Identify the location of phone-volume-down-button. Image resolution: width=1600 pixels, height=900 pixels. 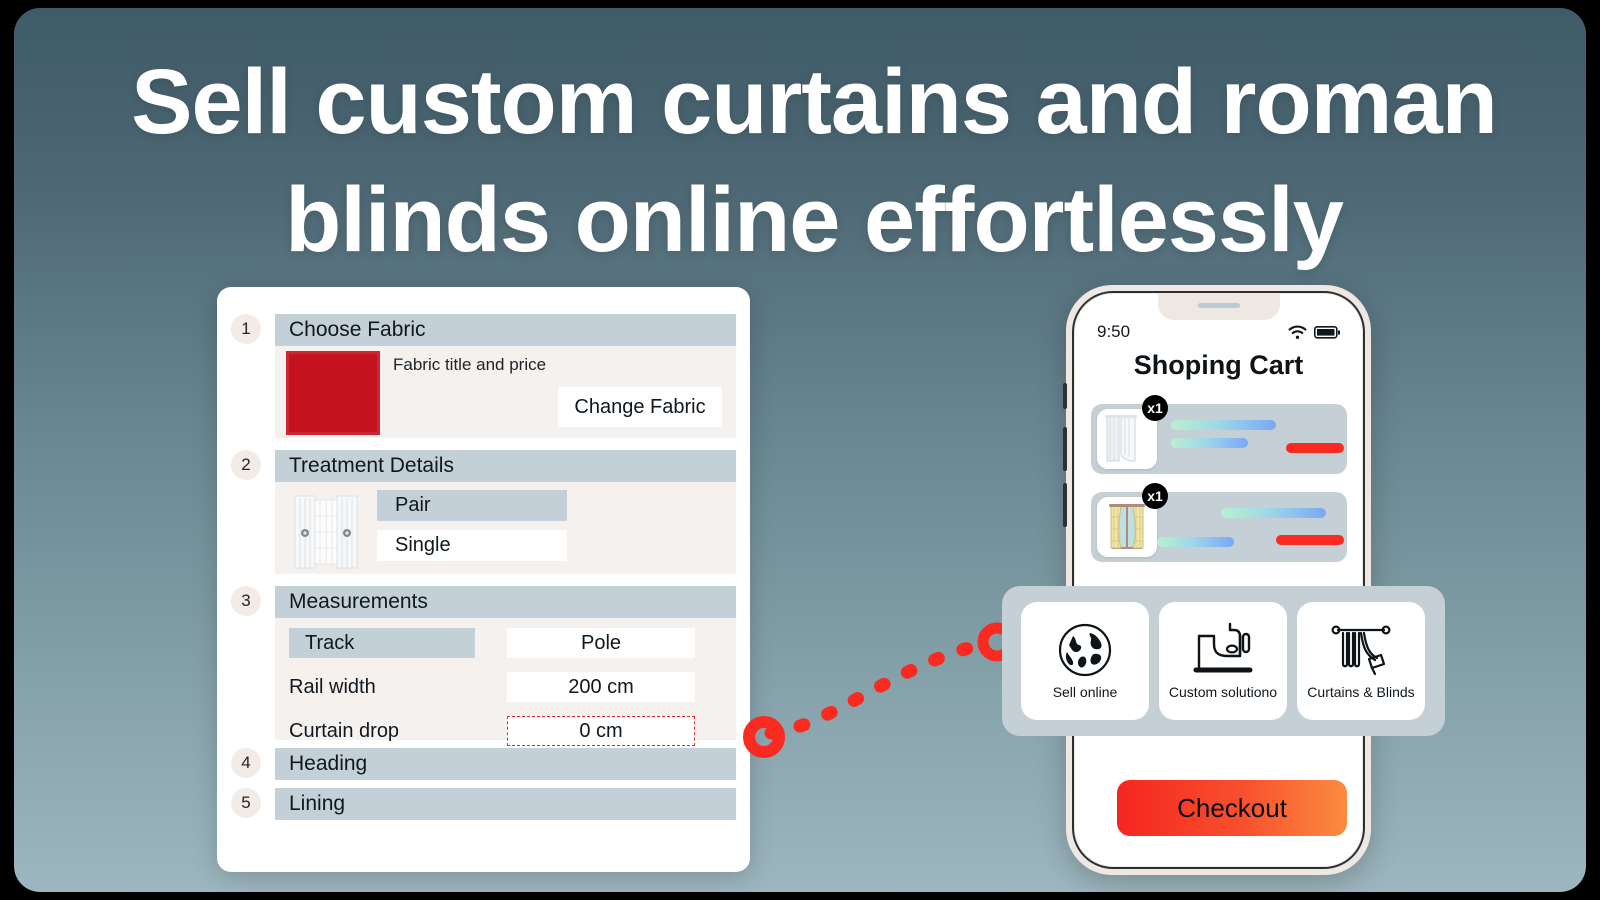
(1065, 505).